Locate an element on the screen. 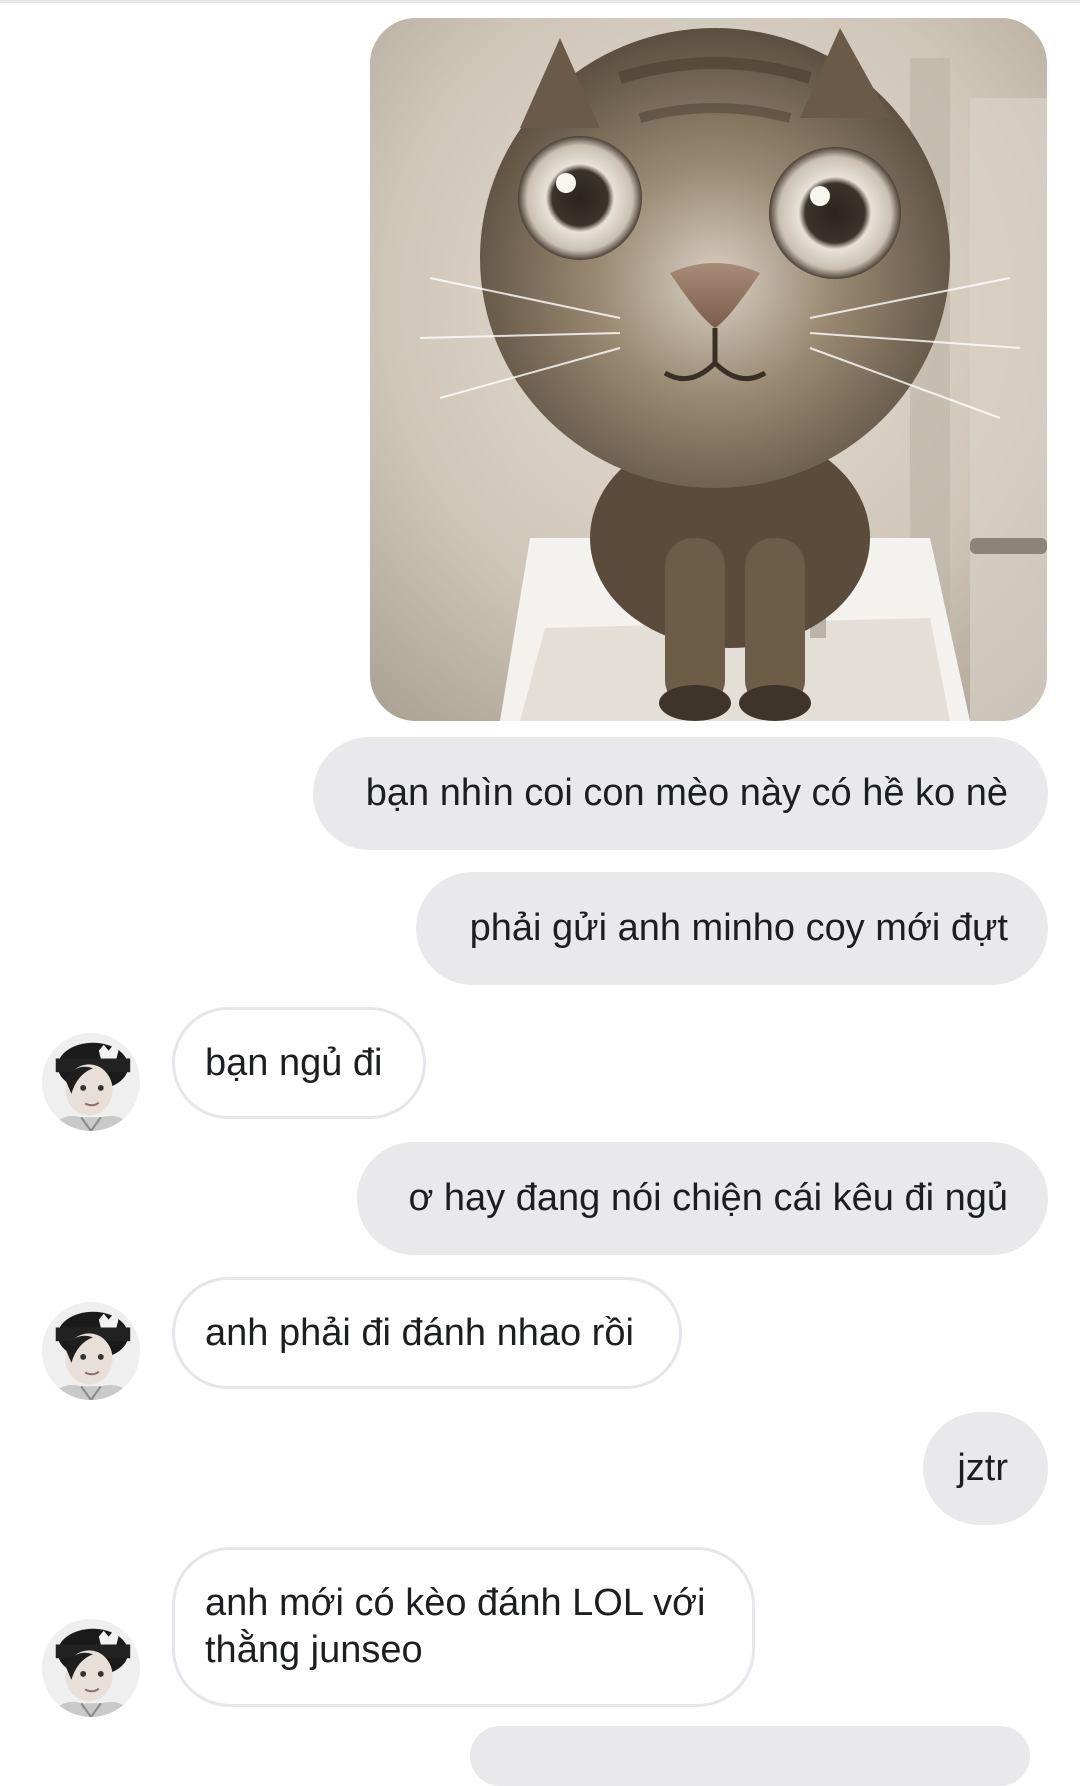 This screenshot has height=1786, width=1080. received-message-bubble: anh mới có kèo đánh LOL với thằng junseo is located at coordinates (463, 1627).